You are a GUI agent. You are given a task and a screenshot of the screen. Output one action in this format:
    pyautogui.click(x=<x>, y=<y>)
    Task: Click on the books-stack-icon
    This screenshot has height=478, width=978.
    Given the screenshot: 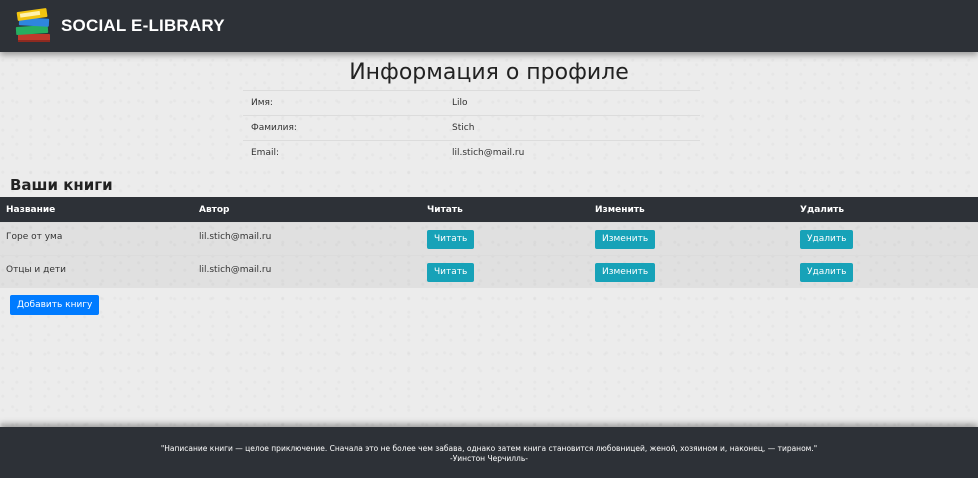 What is the action you would take?
    pyautogui.click(x=35, y=26)
    